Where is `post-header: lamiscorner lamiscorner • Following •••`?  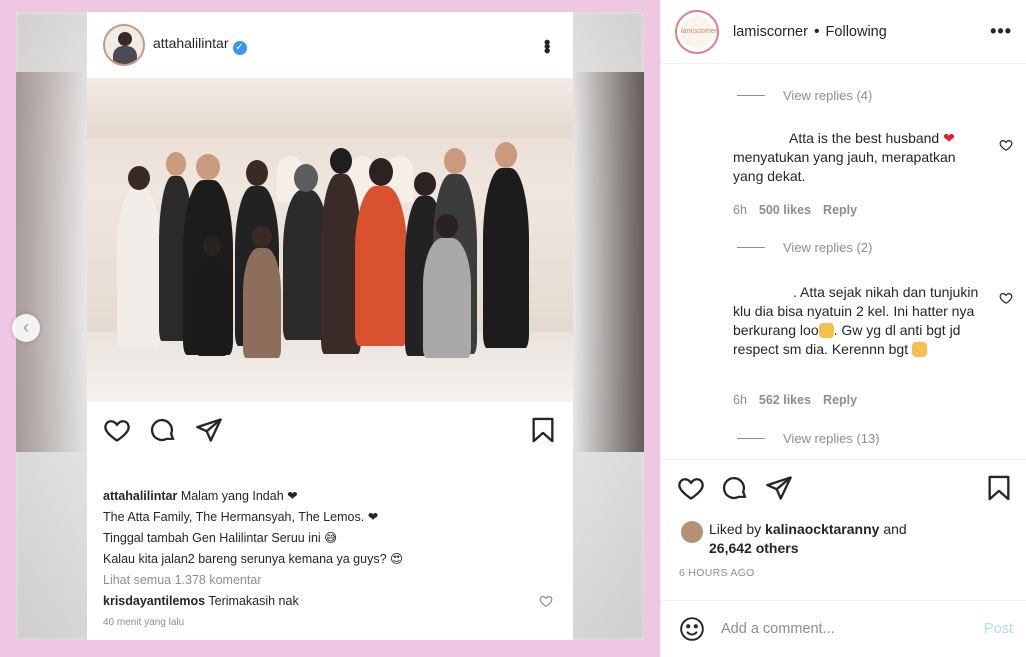
post-header: lamiscorner lamiscorner • Following ••• is located at coordinates (843, 32).